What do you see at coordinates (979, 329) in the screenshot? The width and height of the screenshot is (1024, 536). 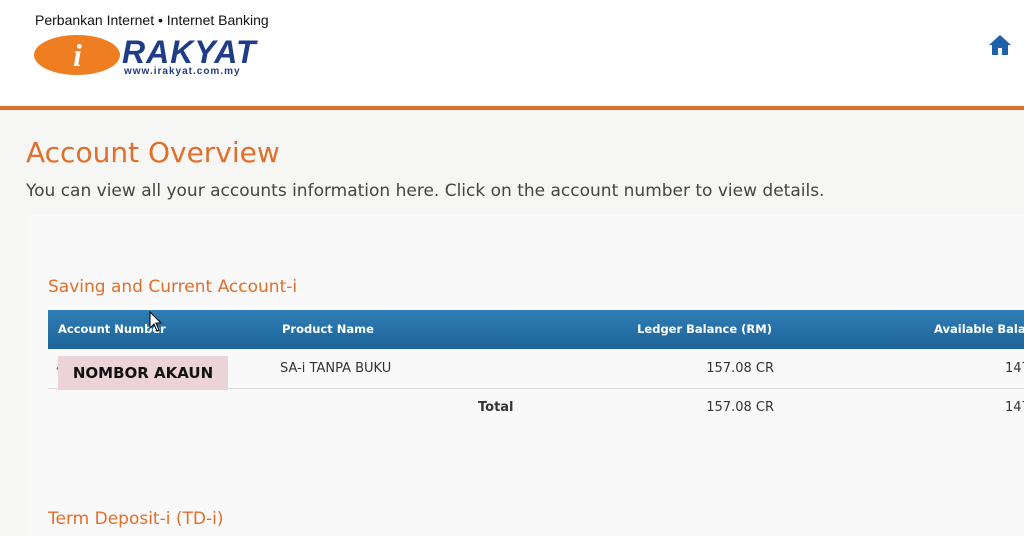 I see `column-available-balance: Available Balan` at bounding box center [979, 329].